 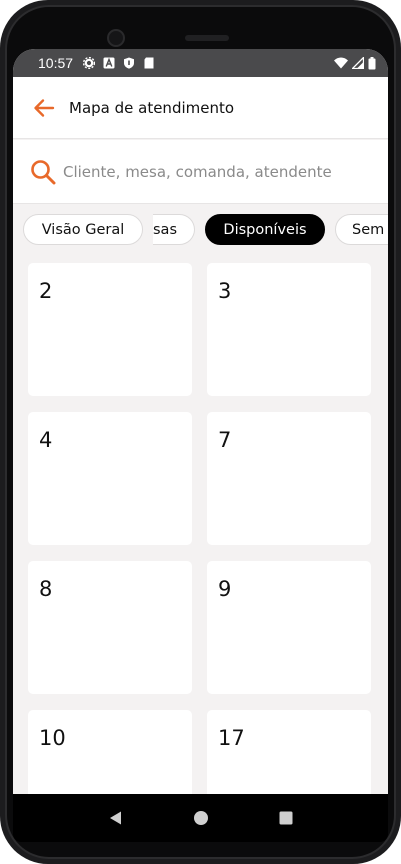 I want to click on search-input, so click(x=208, y=171).